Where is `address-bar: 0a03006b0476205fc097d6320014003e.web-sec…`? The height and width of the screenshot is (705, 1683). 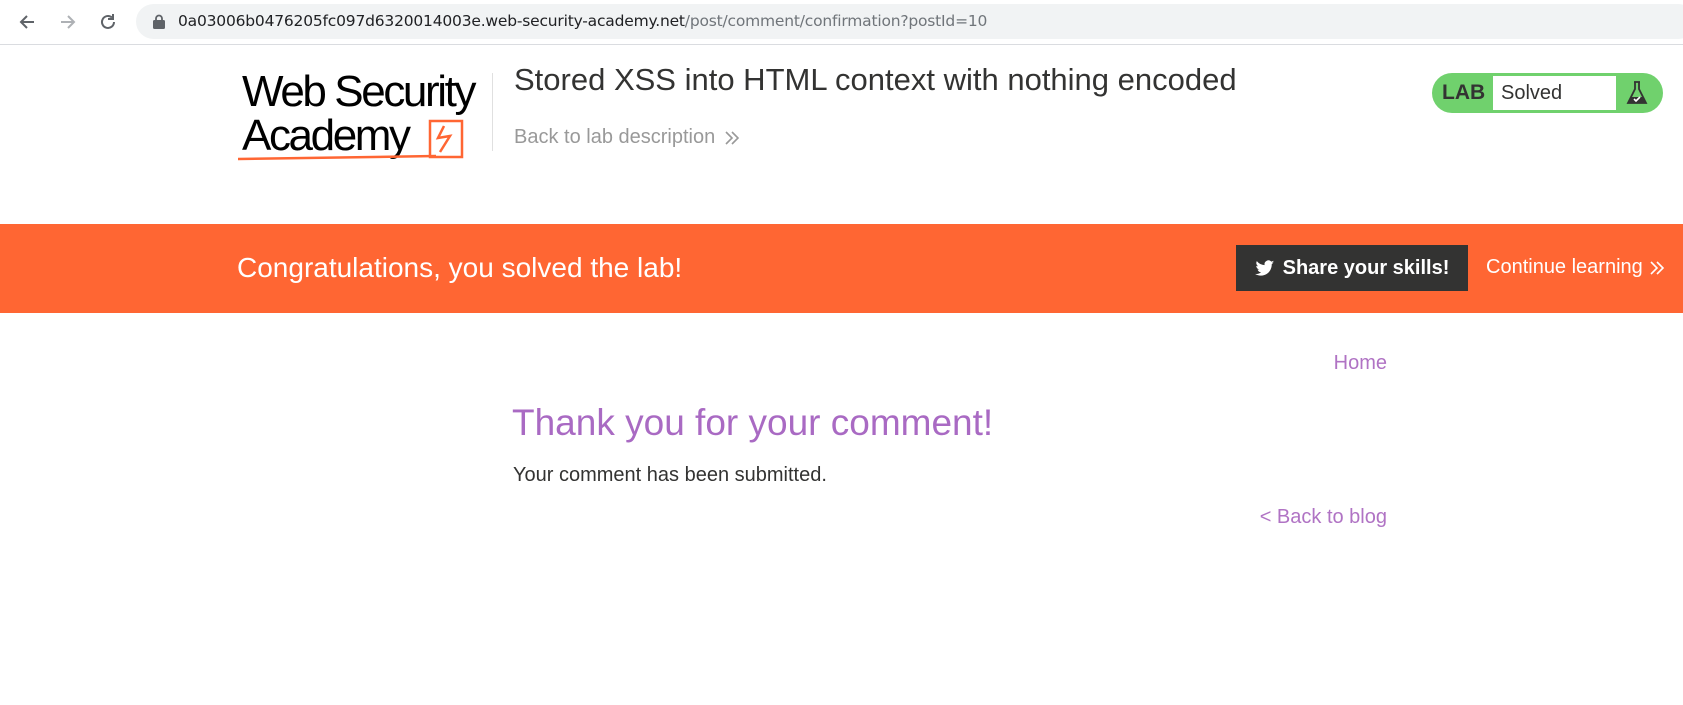
address-bar: 0a03006b0476205fc097d6320014003e.web-sec… is located at coordinates (909, 21).